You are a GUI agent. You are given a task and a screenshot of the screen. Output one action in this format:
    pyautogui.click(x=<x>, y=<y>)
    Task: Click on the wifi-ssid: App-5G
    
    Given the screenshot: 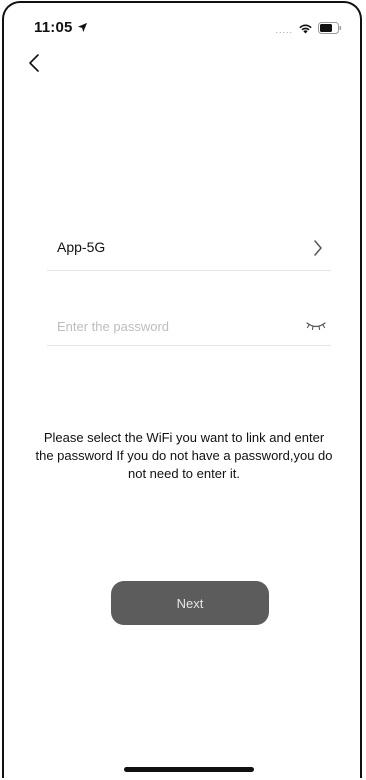 What is the action you would take?
    pyautogui.click(x=81, y=247)
    